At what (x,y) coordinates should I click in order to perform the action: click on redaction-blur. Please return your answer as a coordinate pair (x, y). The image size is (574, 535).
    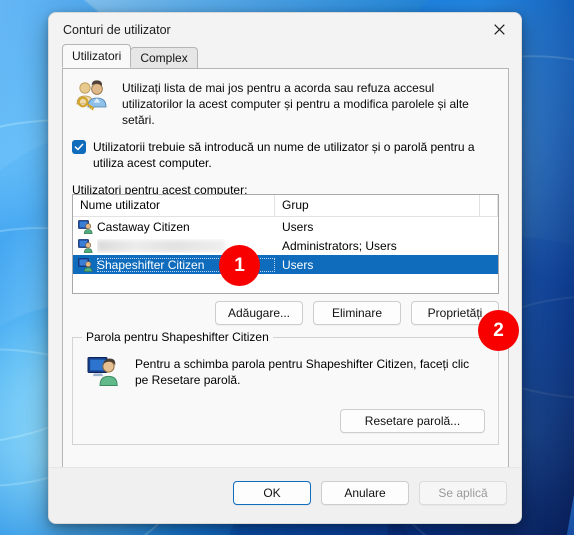
    Looking at the image, I should click on (161, 246).